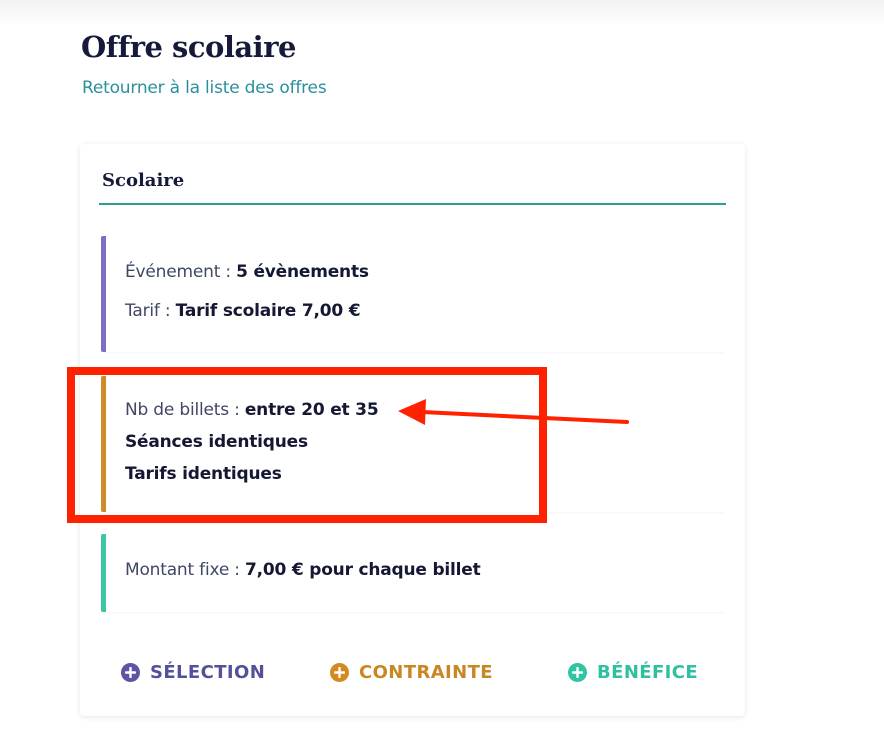  Describe the element at coordinates (648, 672) in the screenshot. I see `add-benefit-label: BÉNÉFICE` at that location.